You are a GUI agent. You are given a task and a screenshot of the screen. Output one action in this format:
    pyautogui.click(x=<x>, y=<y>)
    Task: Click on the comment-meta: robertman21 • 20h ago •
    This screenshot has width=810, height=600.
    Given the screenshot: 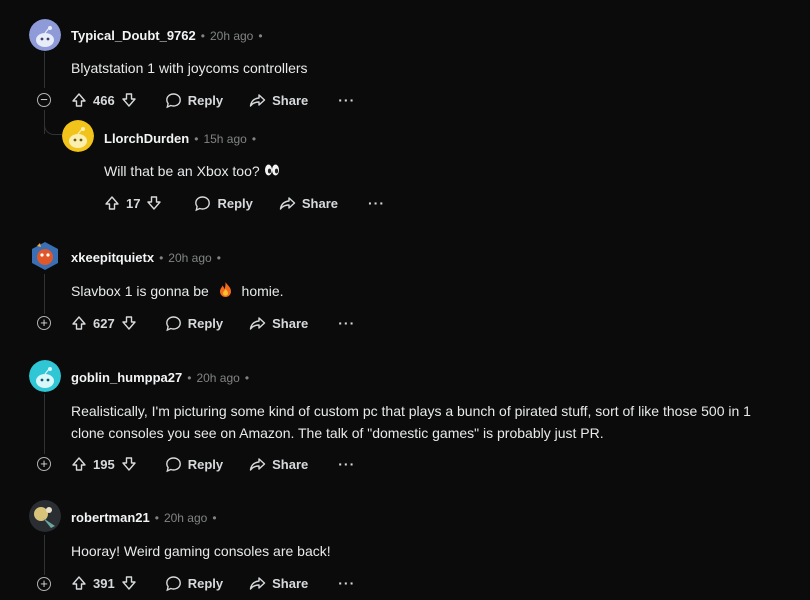 What is the action you would take?
    pyautogui.click(x=146, y=517)
    